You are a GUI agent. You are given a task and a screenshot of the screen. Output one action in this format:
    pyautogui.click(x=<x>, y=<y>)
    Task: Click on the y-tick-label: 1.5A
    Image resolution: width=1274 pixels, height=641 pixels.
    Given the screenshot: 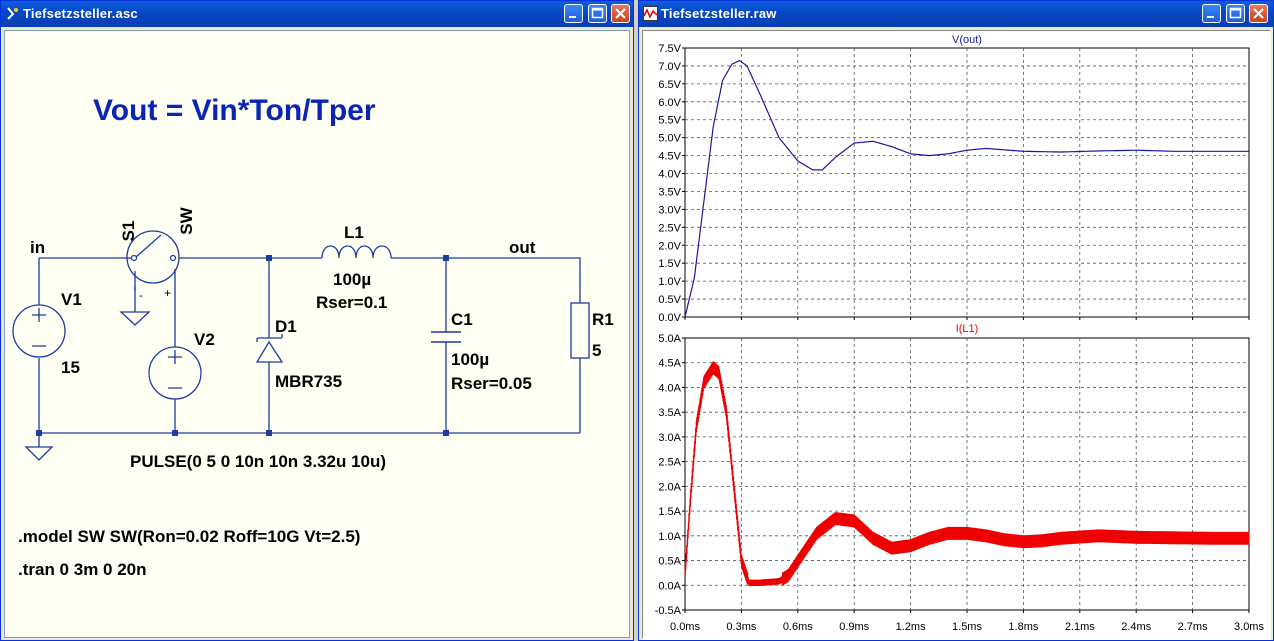 What is the action you would take?
    pyautogui.click(x=669, y=512)
    